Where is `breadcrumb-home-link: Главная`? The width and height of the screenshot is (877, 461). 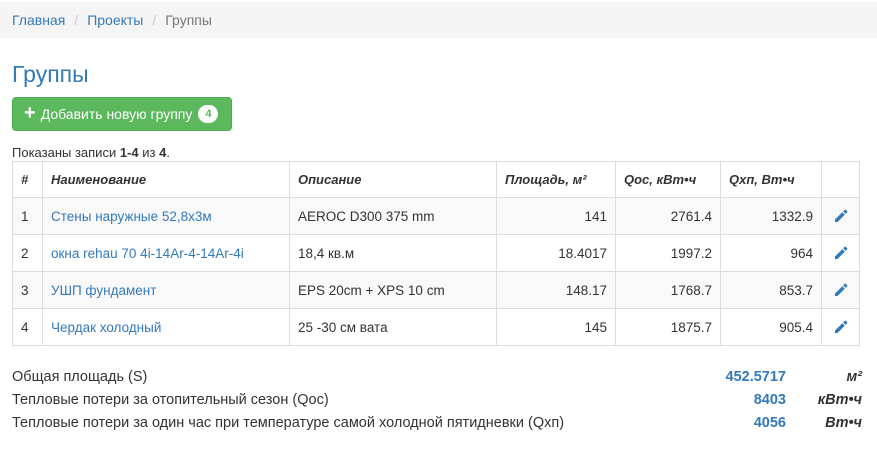
breadcrumb-home-link: Главная is located at coordinates (38, 20).